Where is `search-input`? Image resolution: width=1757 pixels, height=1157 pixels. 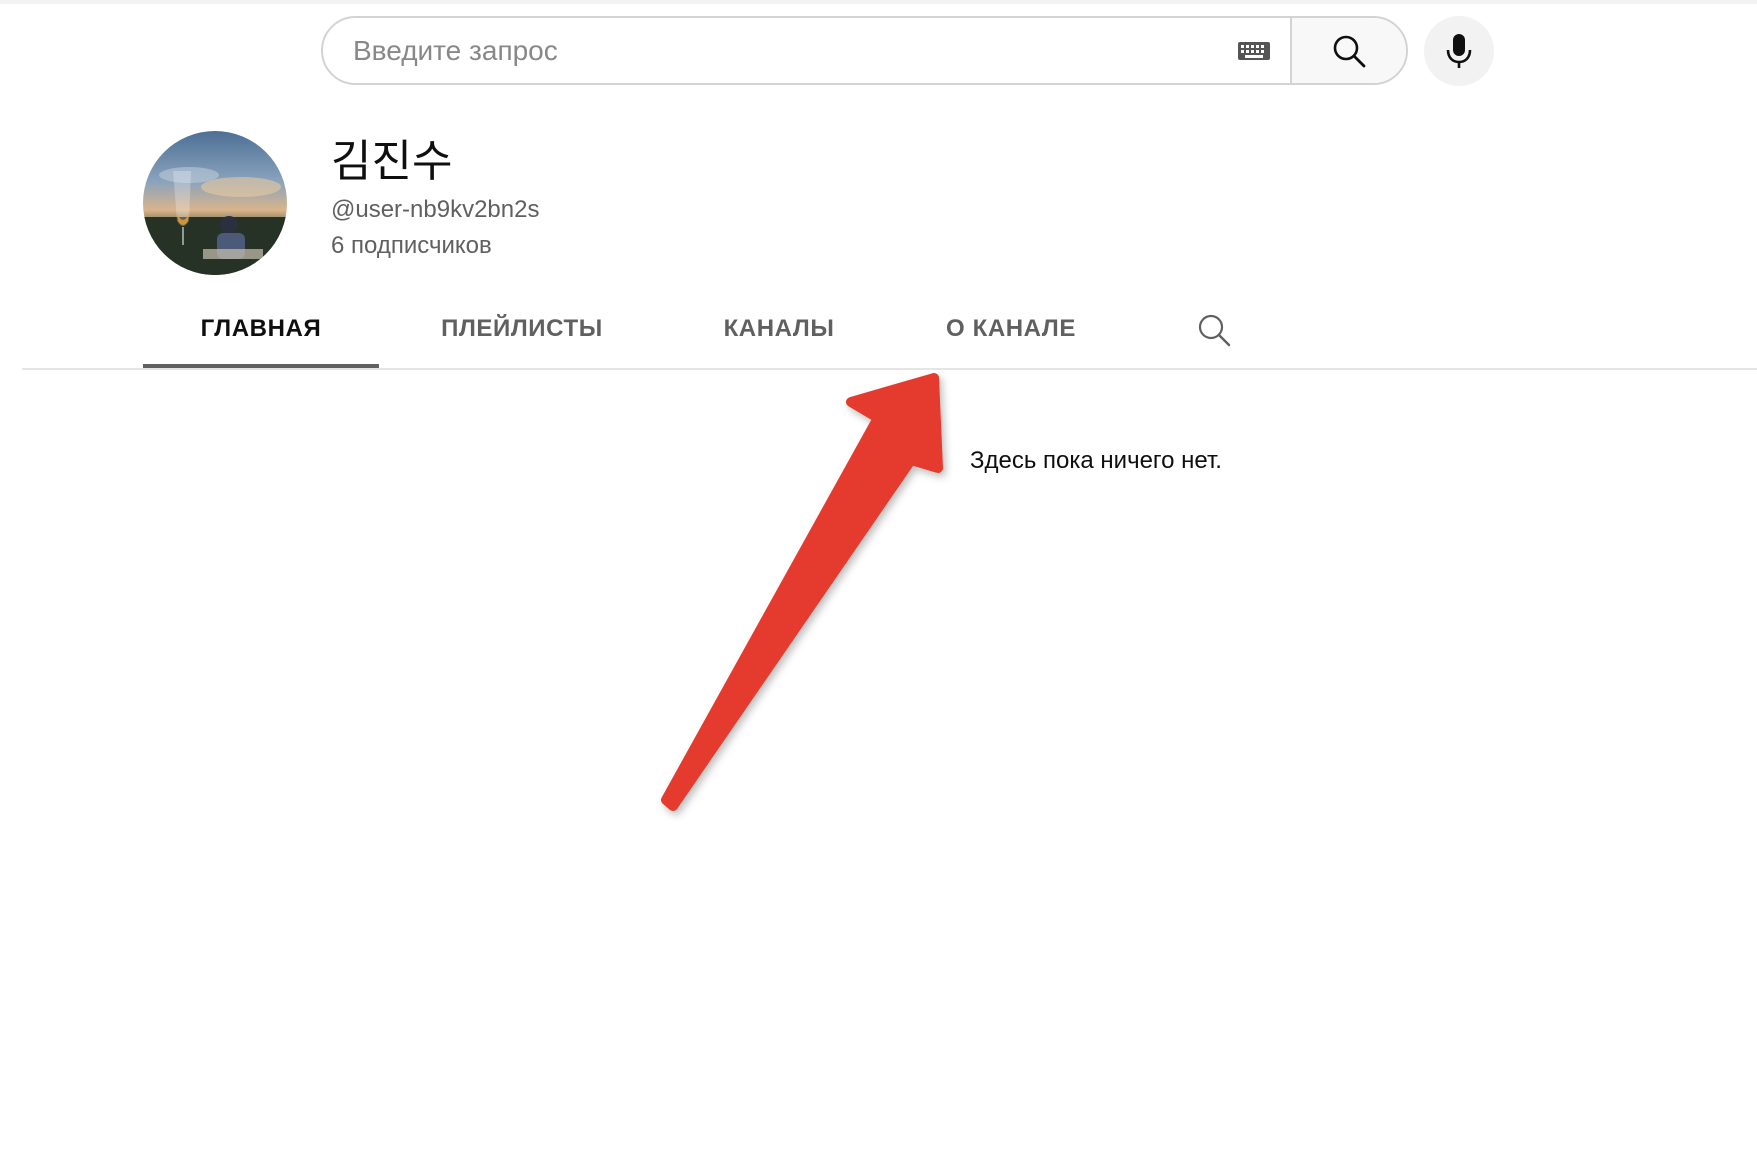
search-input is located at coordinates (770, 50).